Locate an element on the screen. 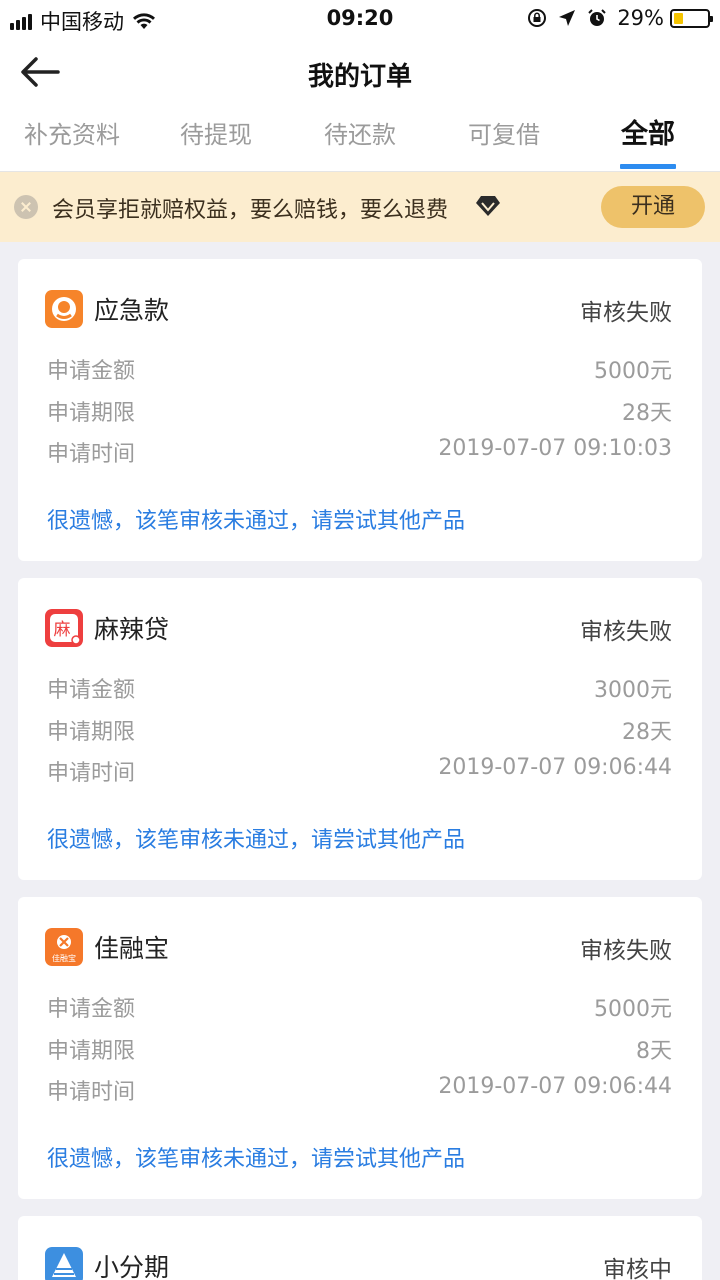 This screenshot has width=720, height=1280. tab-all: 全部 is located at coordinates (648, 138).